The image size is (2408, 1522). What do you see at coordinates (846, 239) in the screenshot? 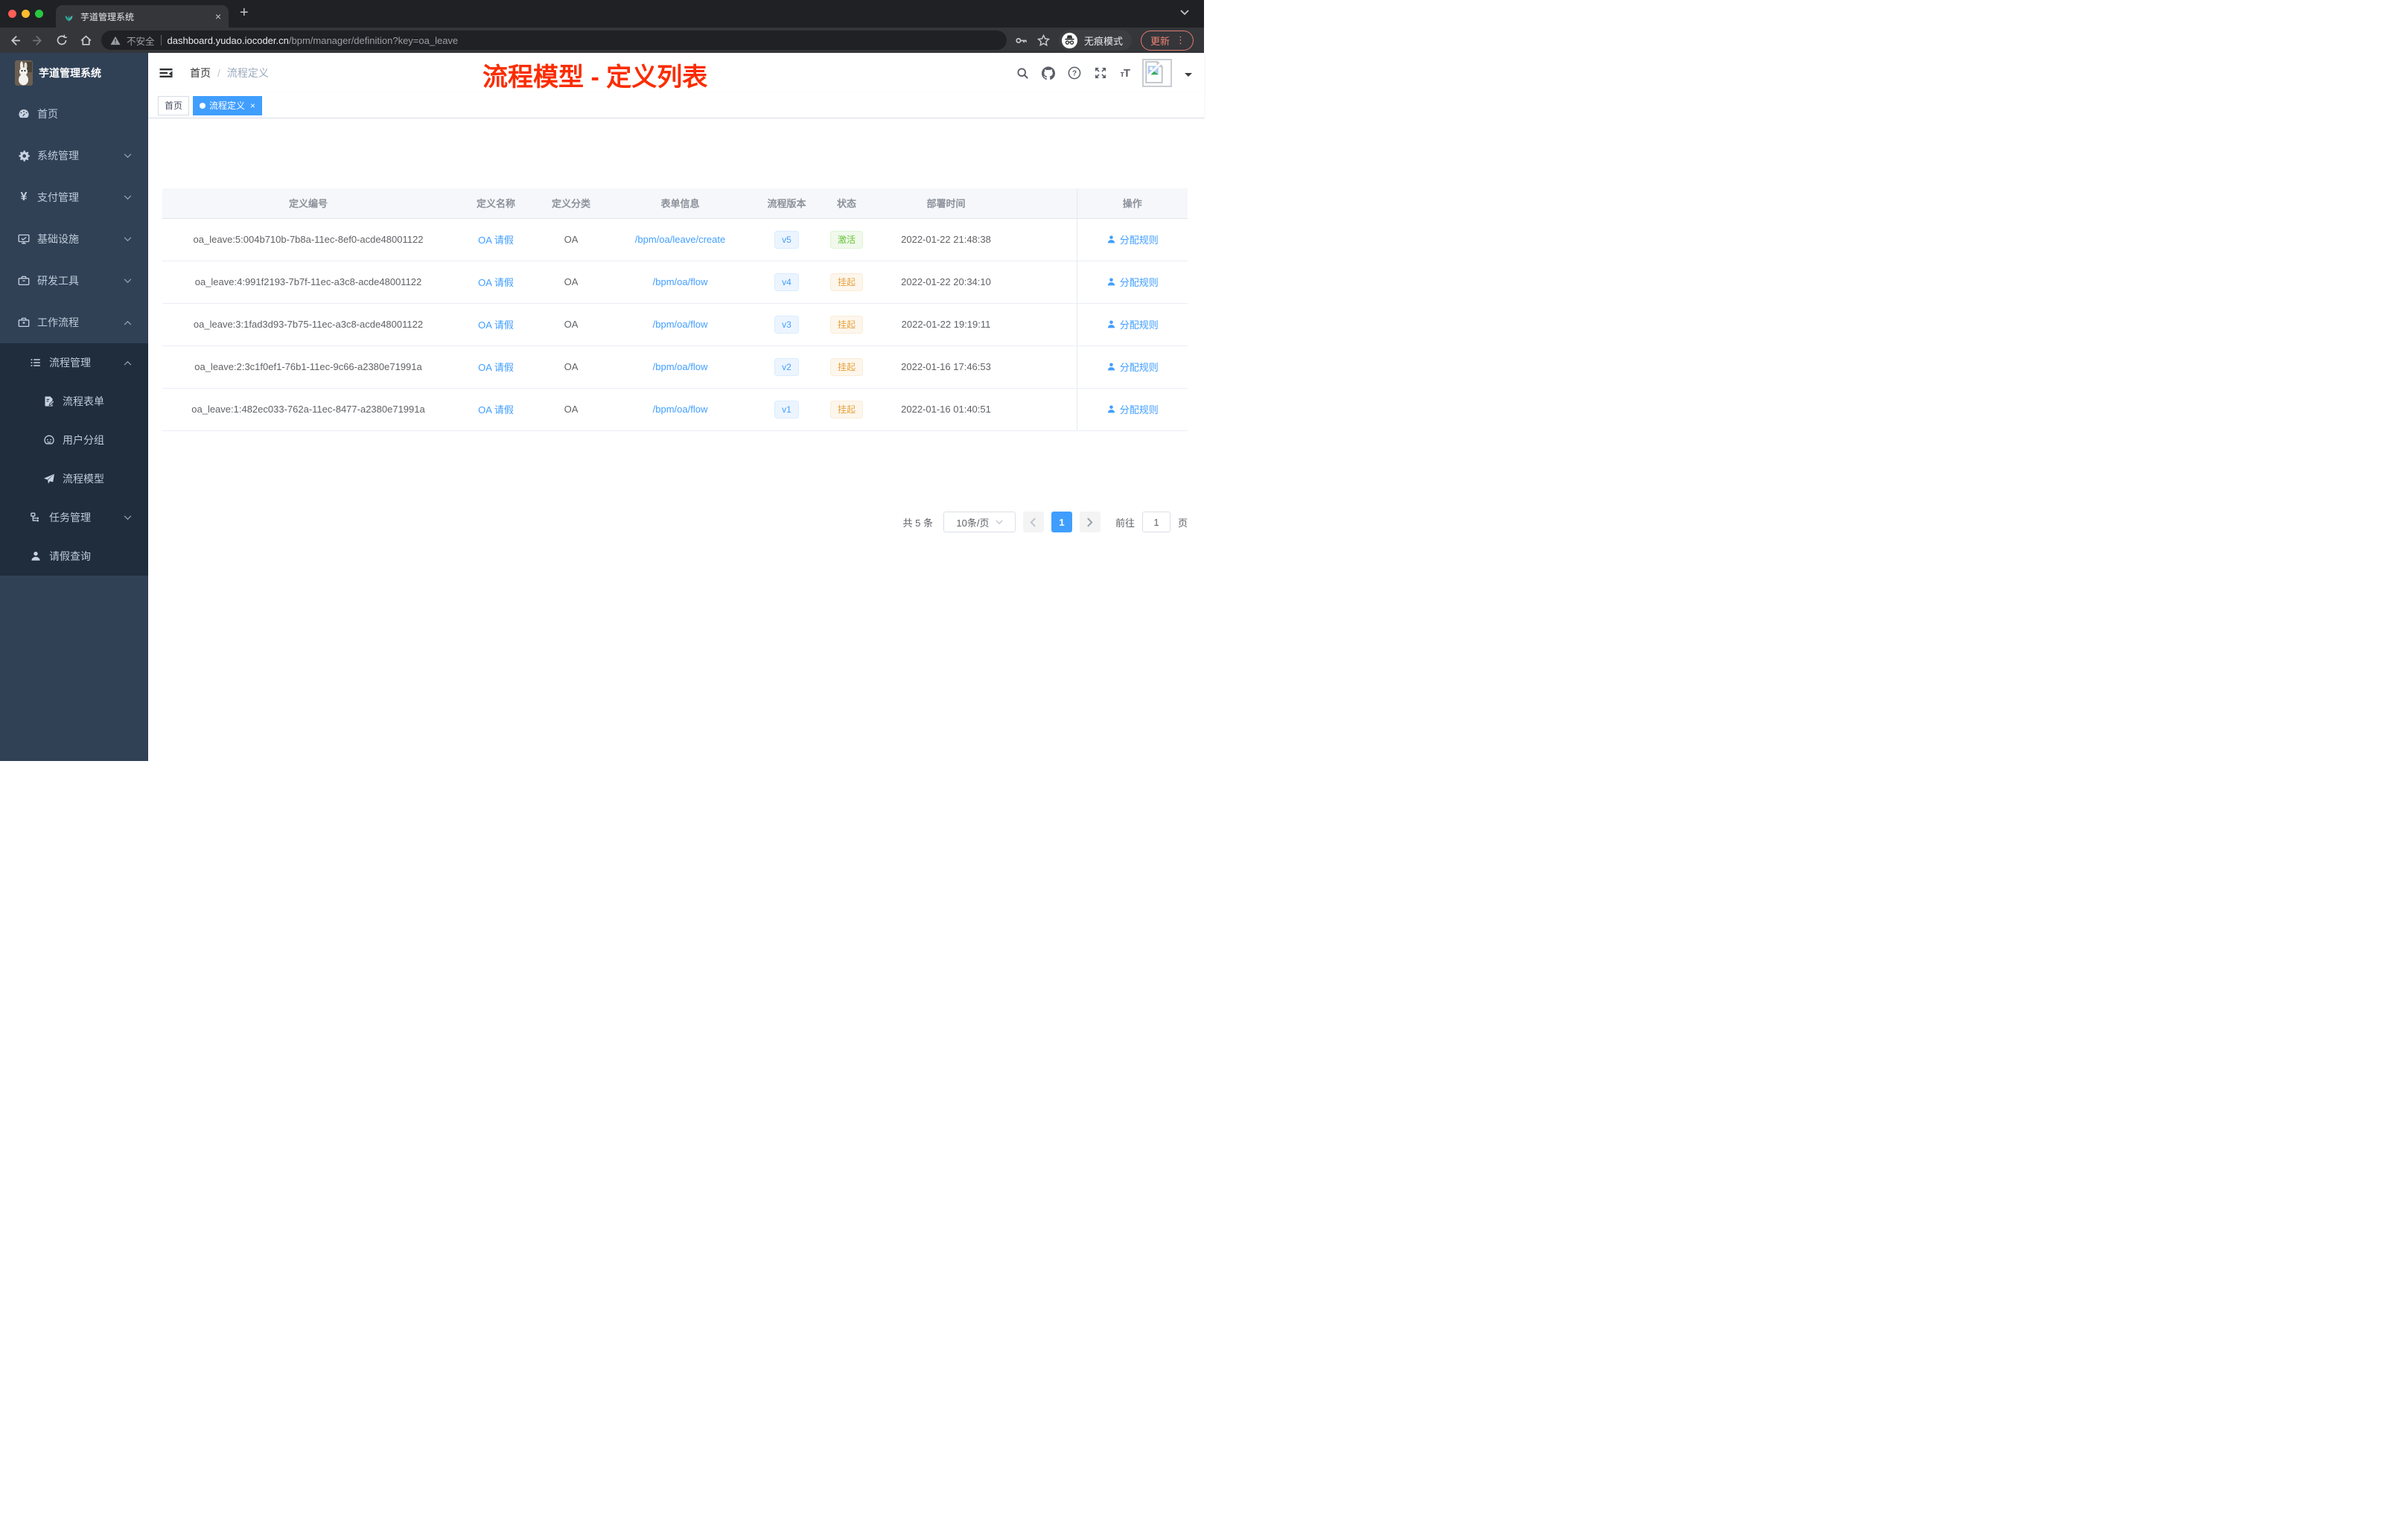
I see `status-badge: 激活` at bounding box center [846, 239].